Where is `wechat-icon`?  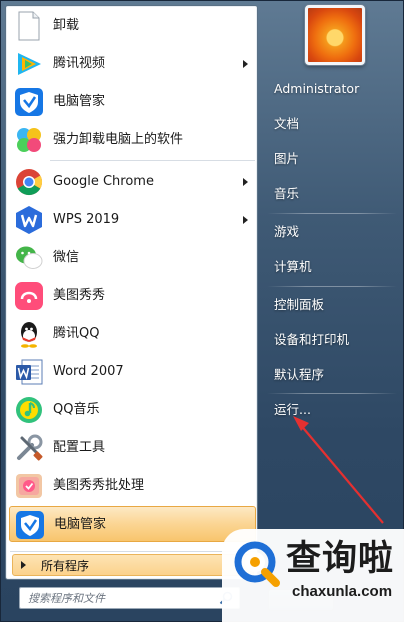
wechat-icon is located at coordinates (29, 258).